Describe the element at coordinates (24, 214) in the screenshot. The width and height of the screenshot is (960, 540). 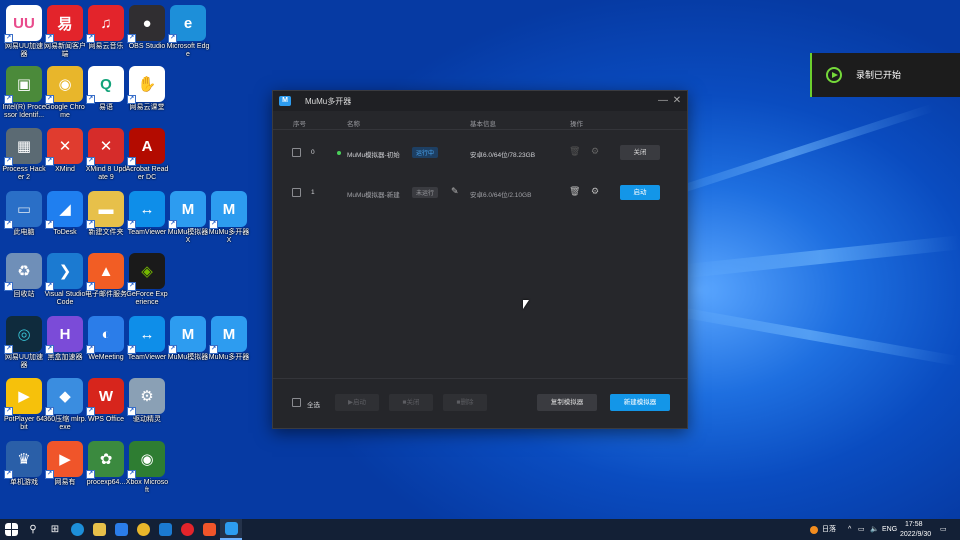
I see `desktop-icon: ▭ ↗ 此电脑` at that location.